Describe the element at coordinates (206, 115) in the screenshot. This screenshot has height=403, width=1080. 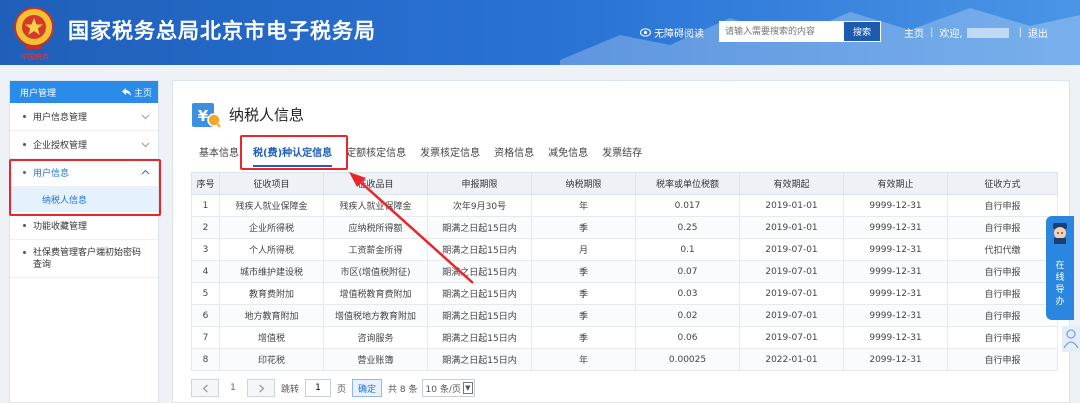
I see `taxpayer-yuan-icon: ¥` at that location.